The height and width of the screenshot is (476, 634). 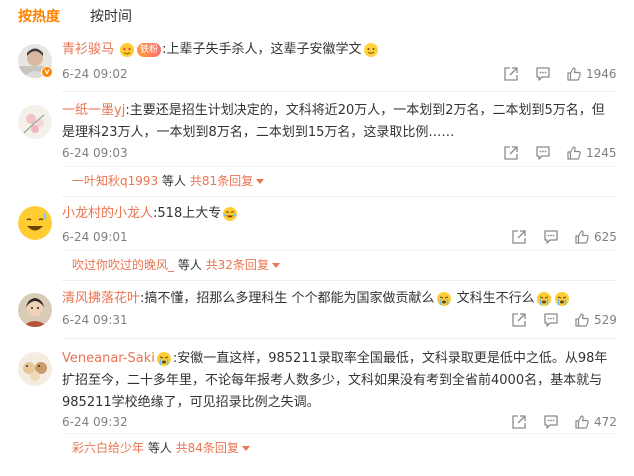 What do you see at coordinates (47, 72) in the screenshot?
I see `verified-icon: v` at bounding box center [47, 72].